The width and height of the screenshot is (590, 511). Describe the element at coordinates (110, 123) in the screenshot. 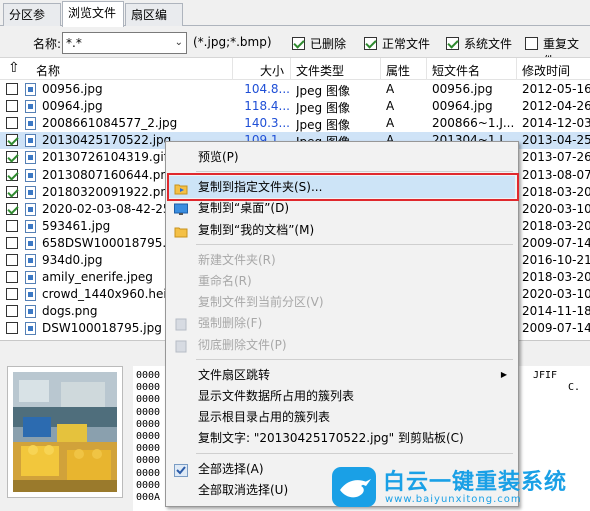

I see `file-name: 2008661084577_2.jpg` at that location.